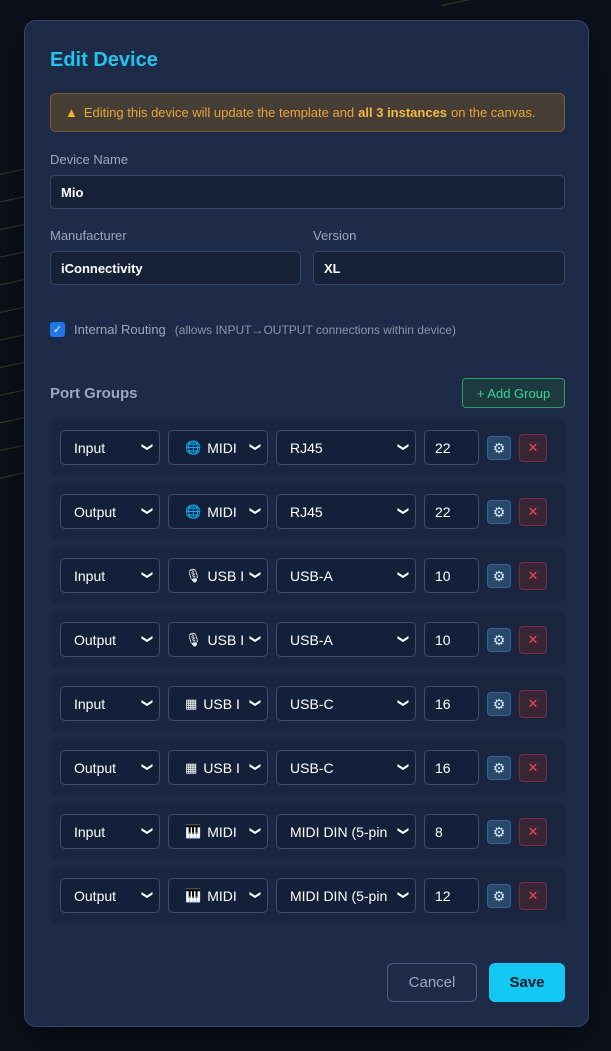 The width and height of the screenshot is (611, 1051). I want to click on port-group-row: Input ❯ 🌐 MIDI ❯ RJ45 ❯ 22 ⚙ ✕, so click(307, 447).